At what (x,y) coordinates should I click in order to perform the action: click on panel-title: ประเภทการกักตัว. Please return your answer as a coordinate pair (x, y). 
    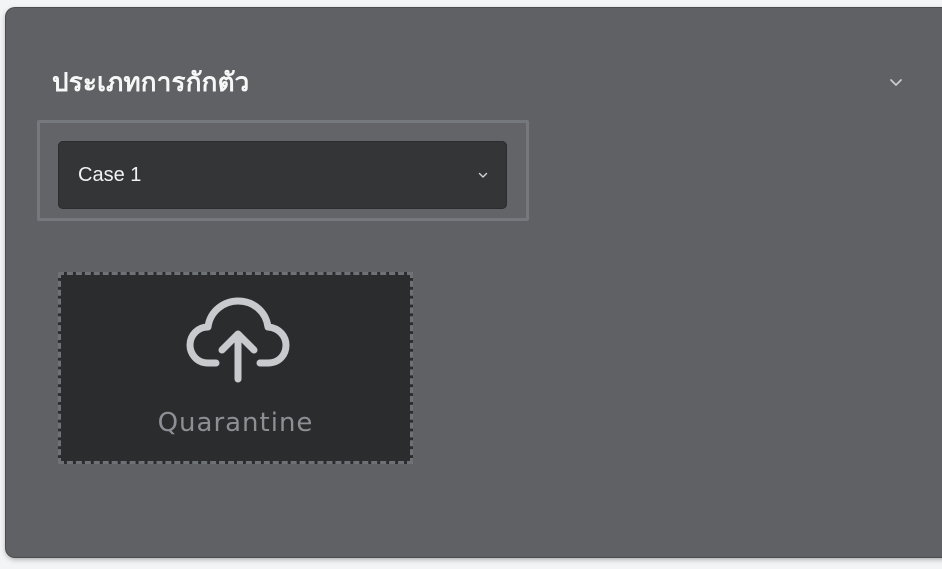
    Looking at the image, I should click on (151, 83).